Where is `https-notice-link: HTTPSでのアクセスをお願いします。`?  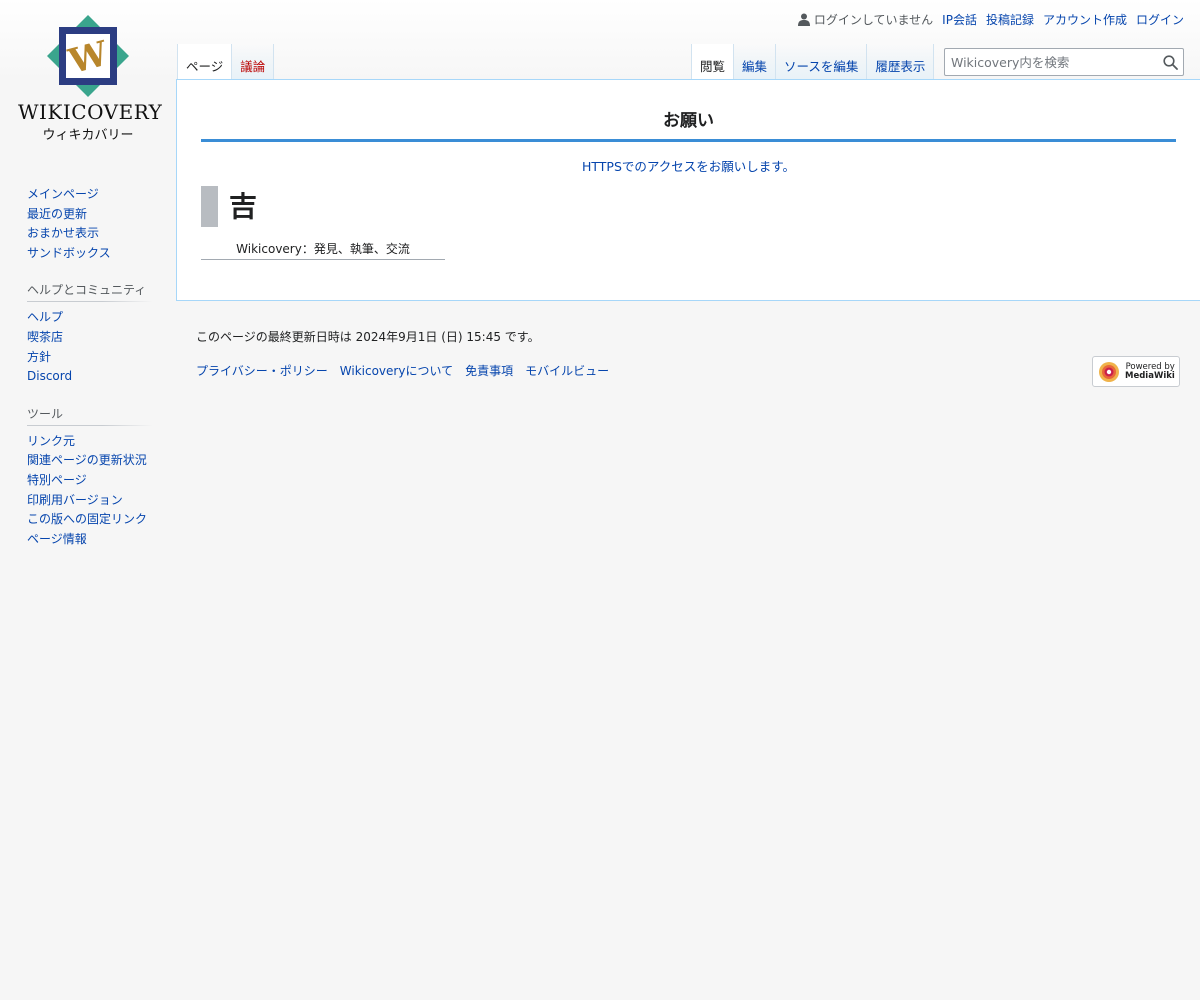
https-notice-link: HTTPSでのアクセスをお願いします。 is located at coordinates (688, 165).